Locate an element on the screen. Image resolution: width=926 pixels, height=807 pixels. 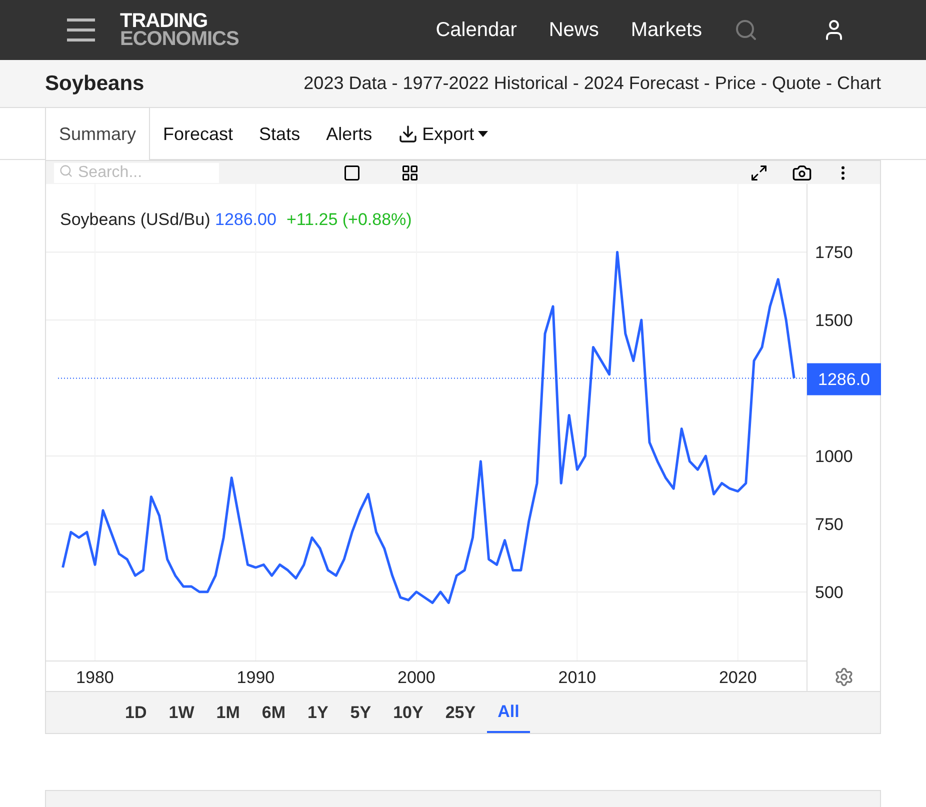
price-tag: 1286.0 is located at coordinates (844, 379).